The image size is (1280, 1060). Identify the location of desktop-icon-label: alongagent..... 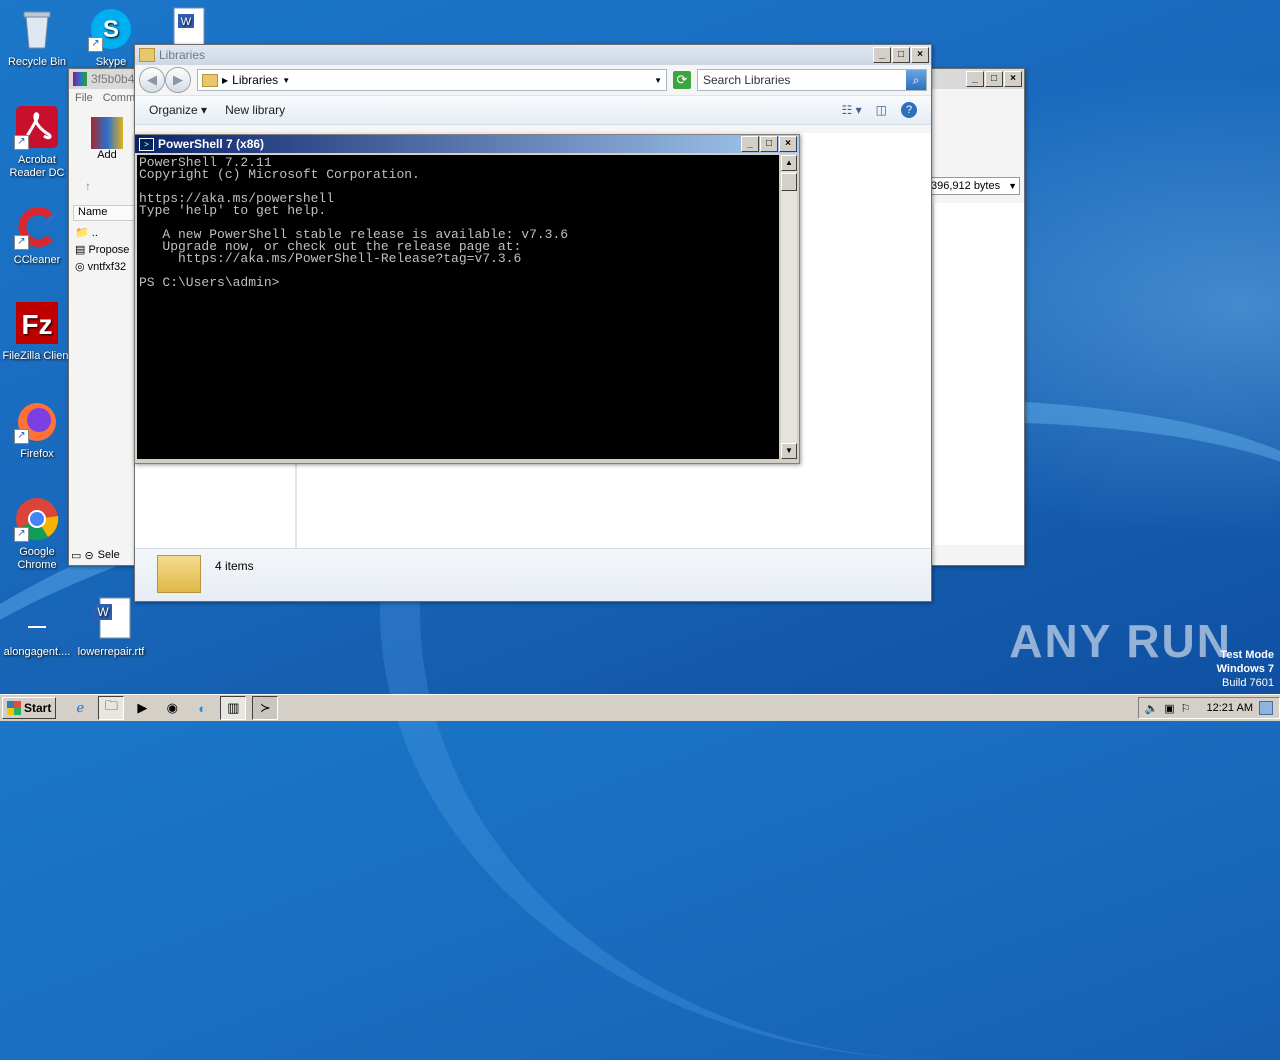
(37, 652).